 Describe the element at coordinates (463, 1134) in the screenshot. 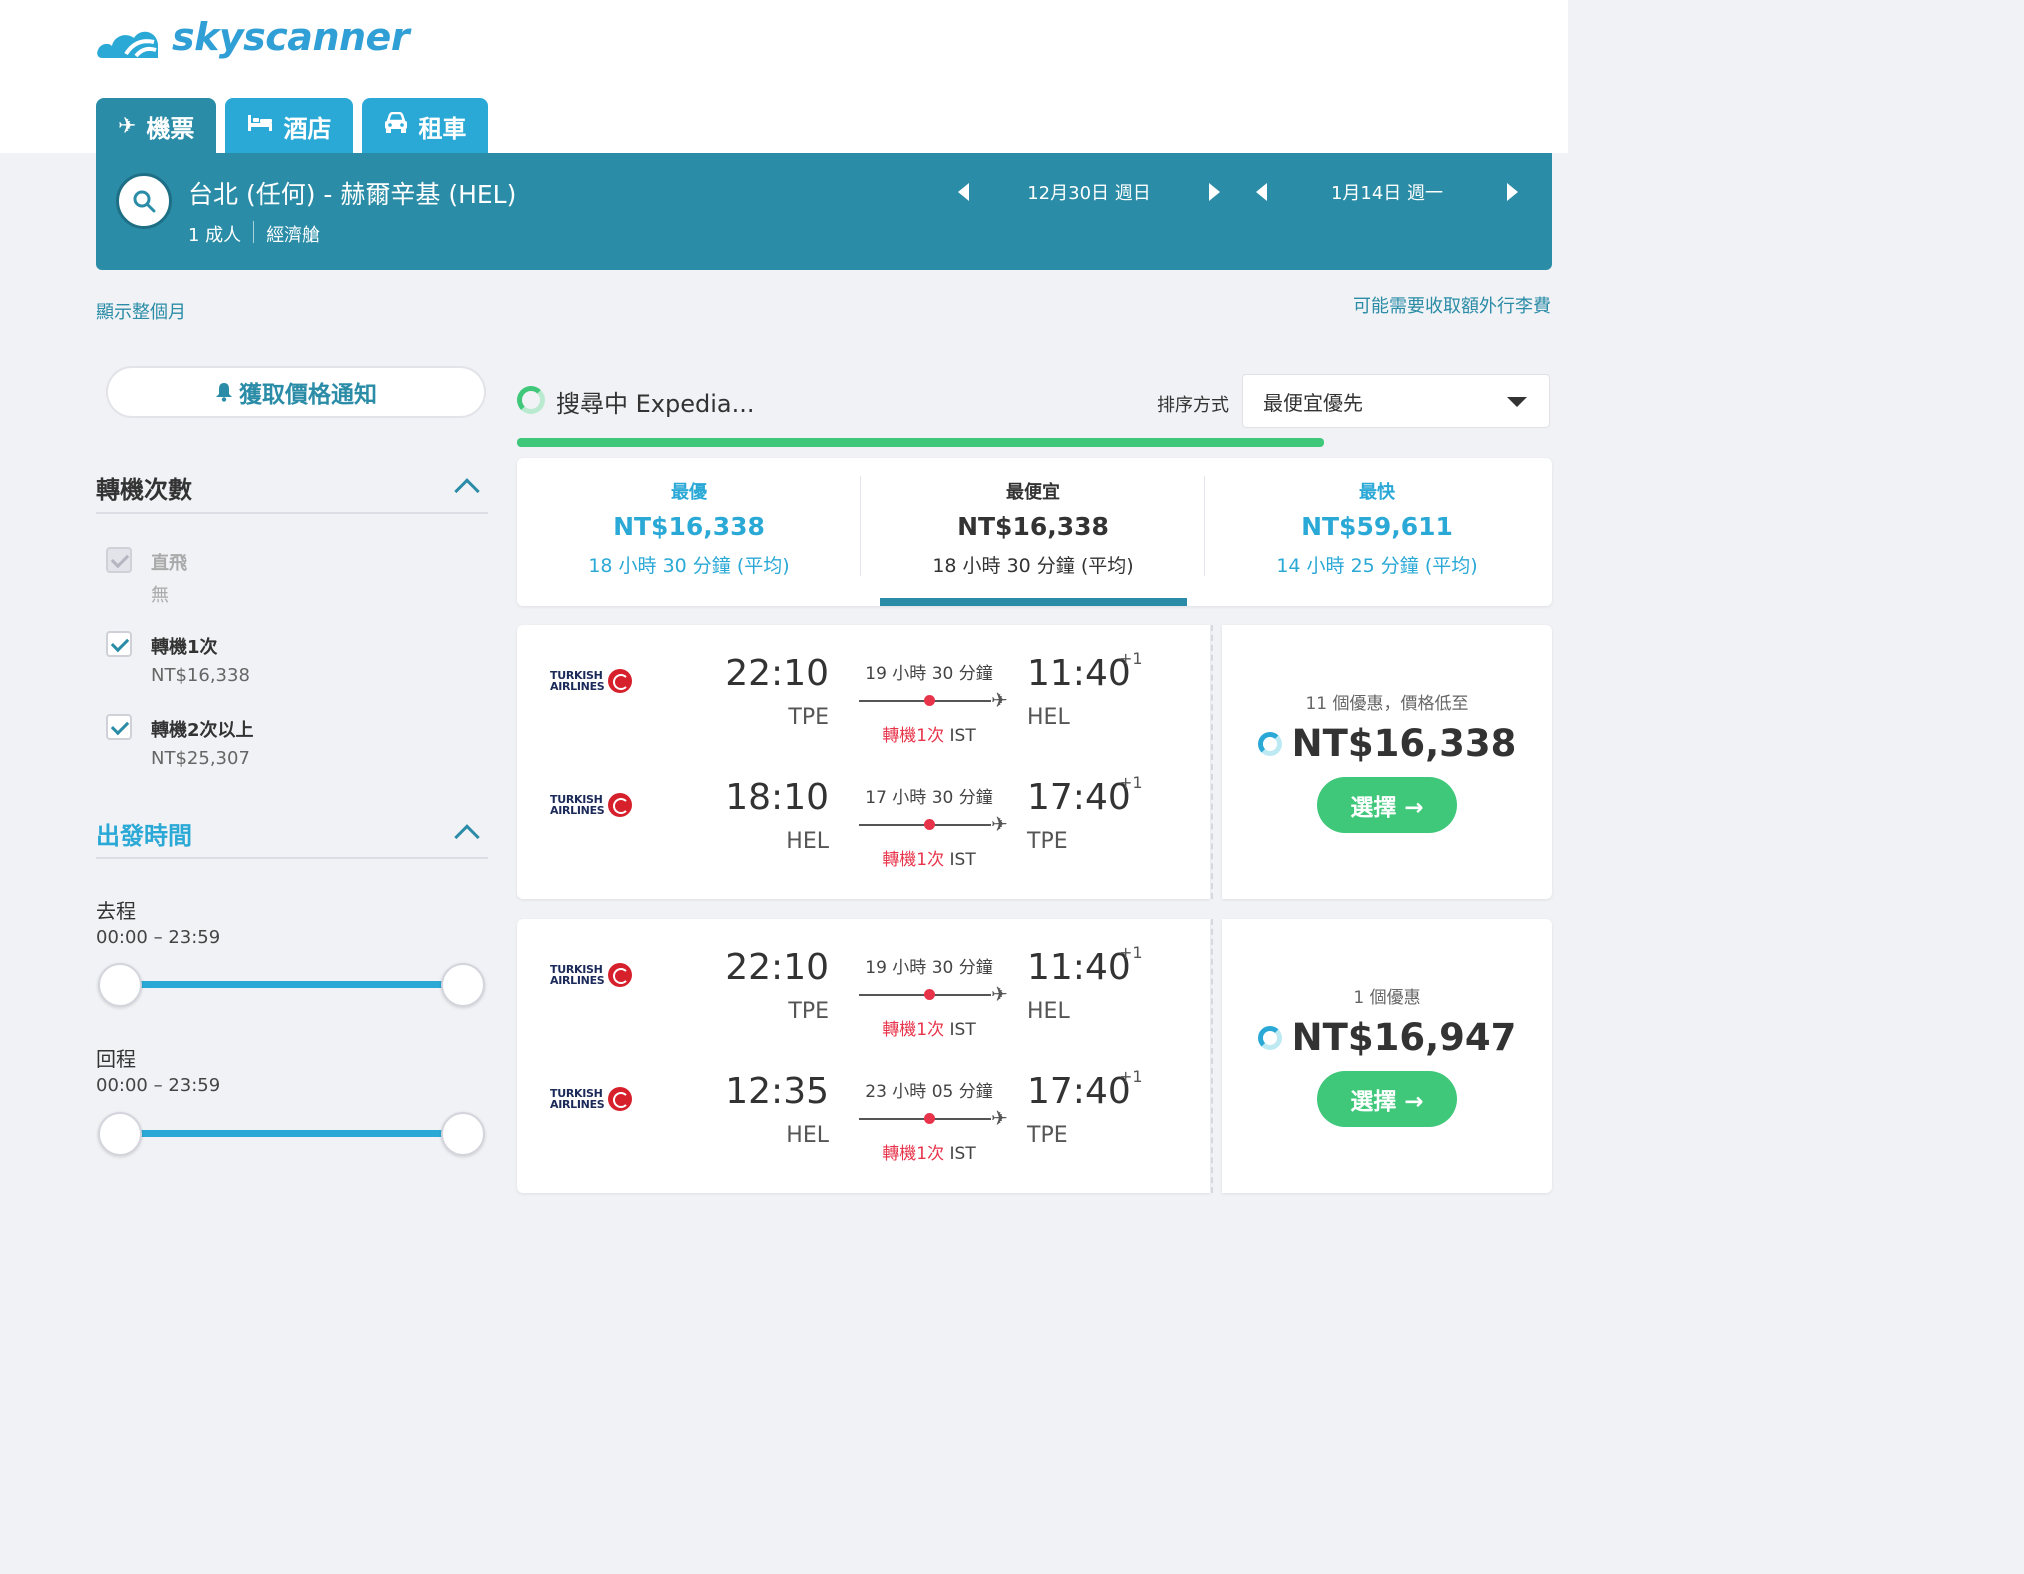

I see `return-slider-max-handle` at that location.